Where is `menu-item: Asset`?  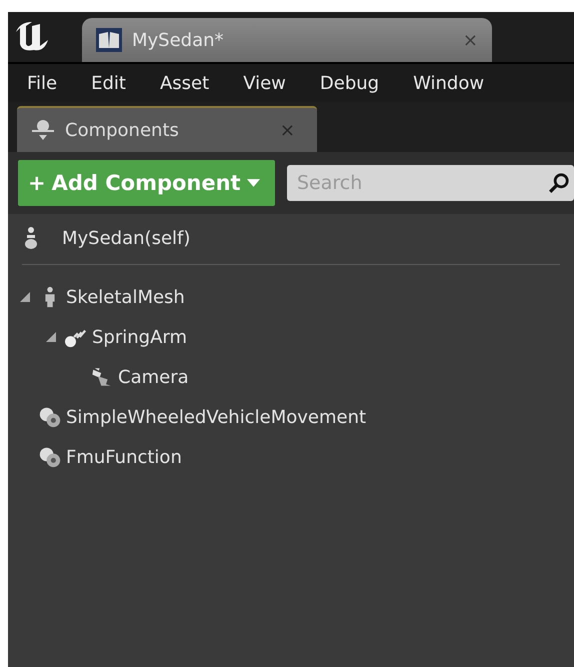
menu-item: Asset is located at coordinates (185, 83).